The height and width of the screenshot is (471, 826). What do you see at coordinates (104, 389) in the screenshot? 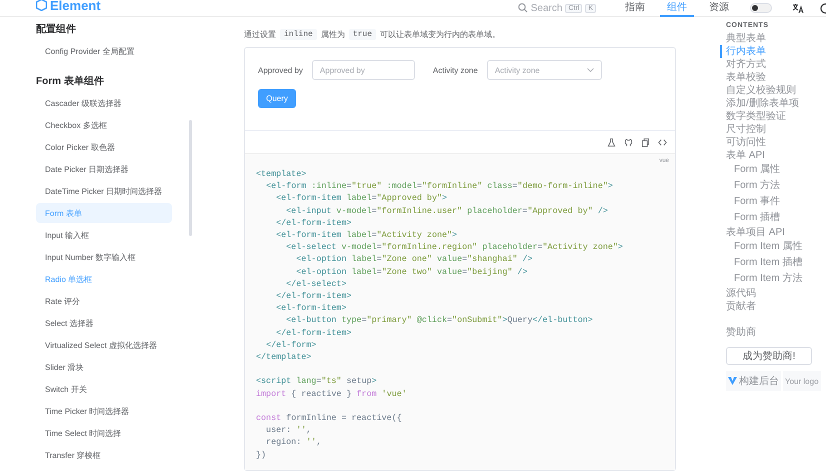
I see `sidebar-item: Switch 开关` at bounding box center [104, 389].